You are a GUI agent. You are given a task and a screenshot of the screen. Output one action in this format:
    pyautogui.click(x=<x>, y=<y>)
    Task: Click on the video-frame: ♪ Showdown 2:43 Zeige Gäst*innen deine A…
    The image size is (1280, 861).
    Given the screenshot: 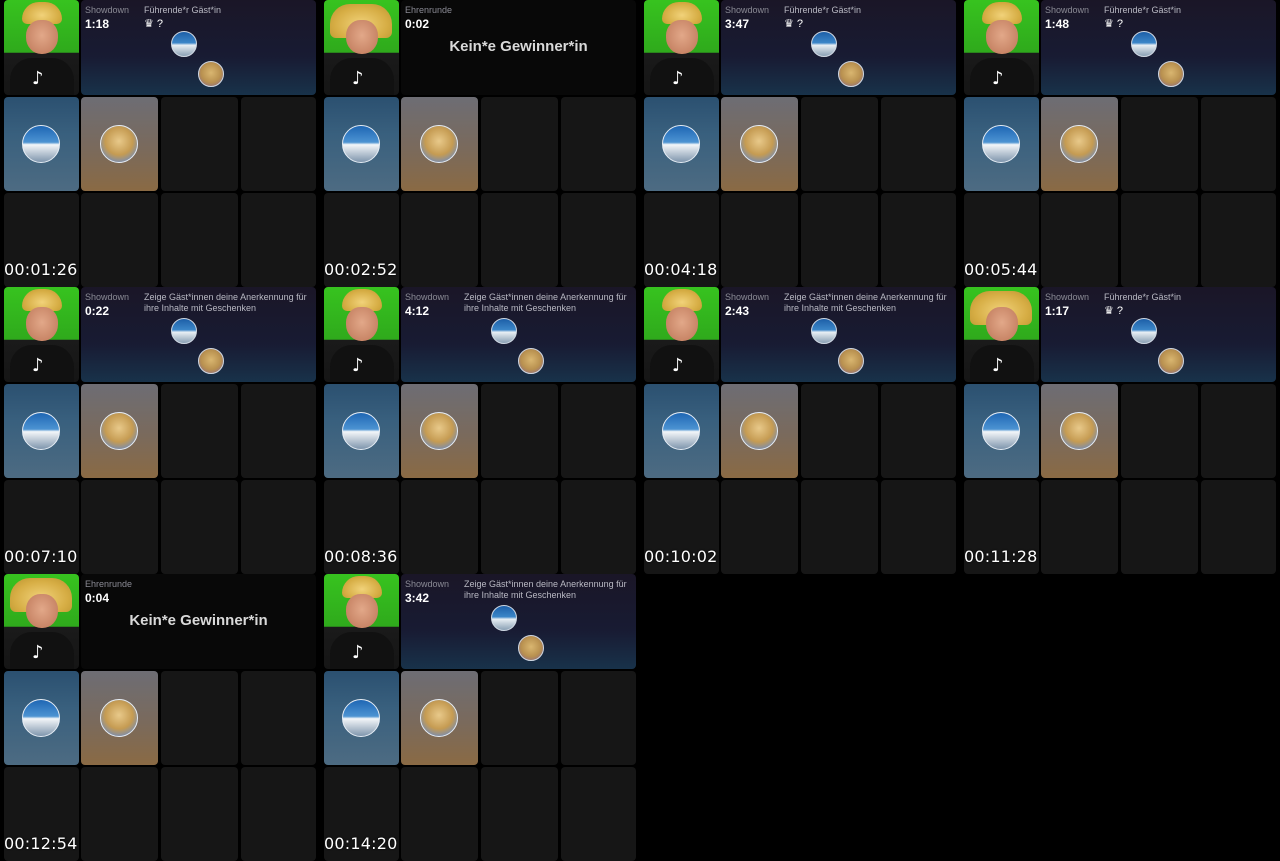 What is the action you would take?
    pyautogui.click(x=798, y=430)
    